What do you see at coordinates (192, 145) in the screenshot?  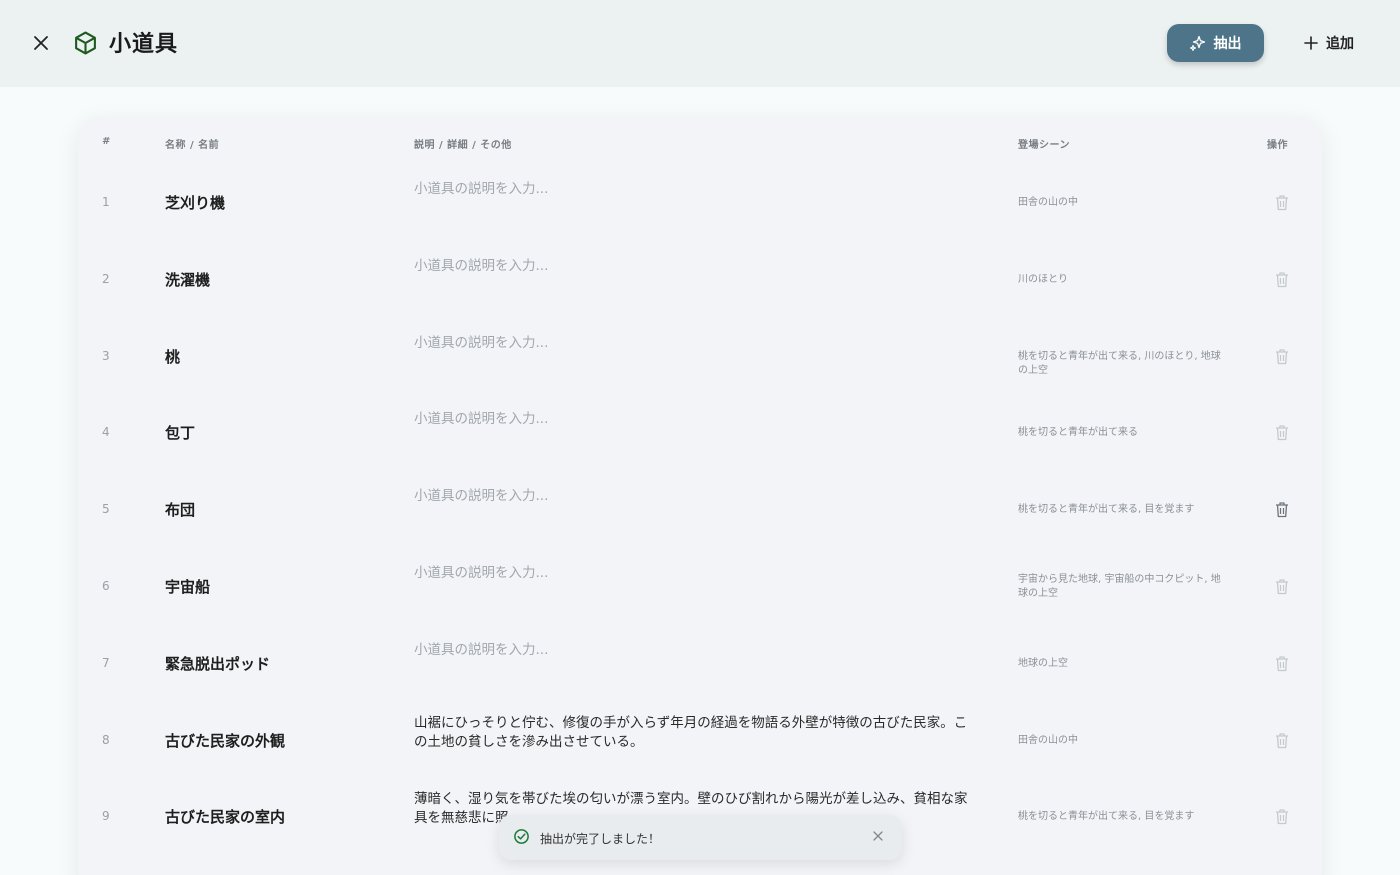 I see `column-header-name: 名称 / 名前` at bounding box center [192, 145].